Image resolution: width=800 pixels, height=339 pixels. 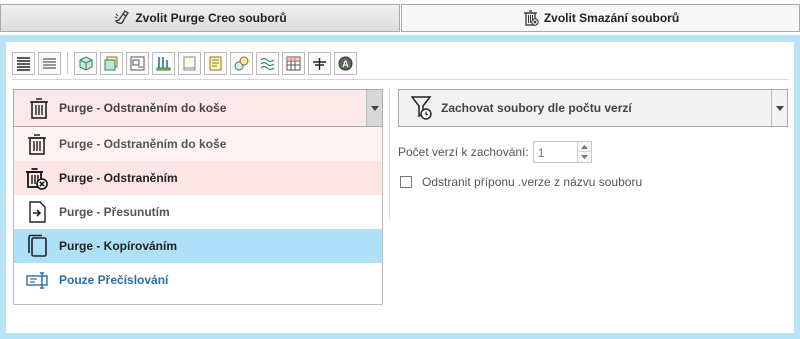 I want to click on layered-part-icon, so click(x=111, y=63).